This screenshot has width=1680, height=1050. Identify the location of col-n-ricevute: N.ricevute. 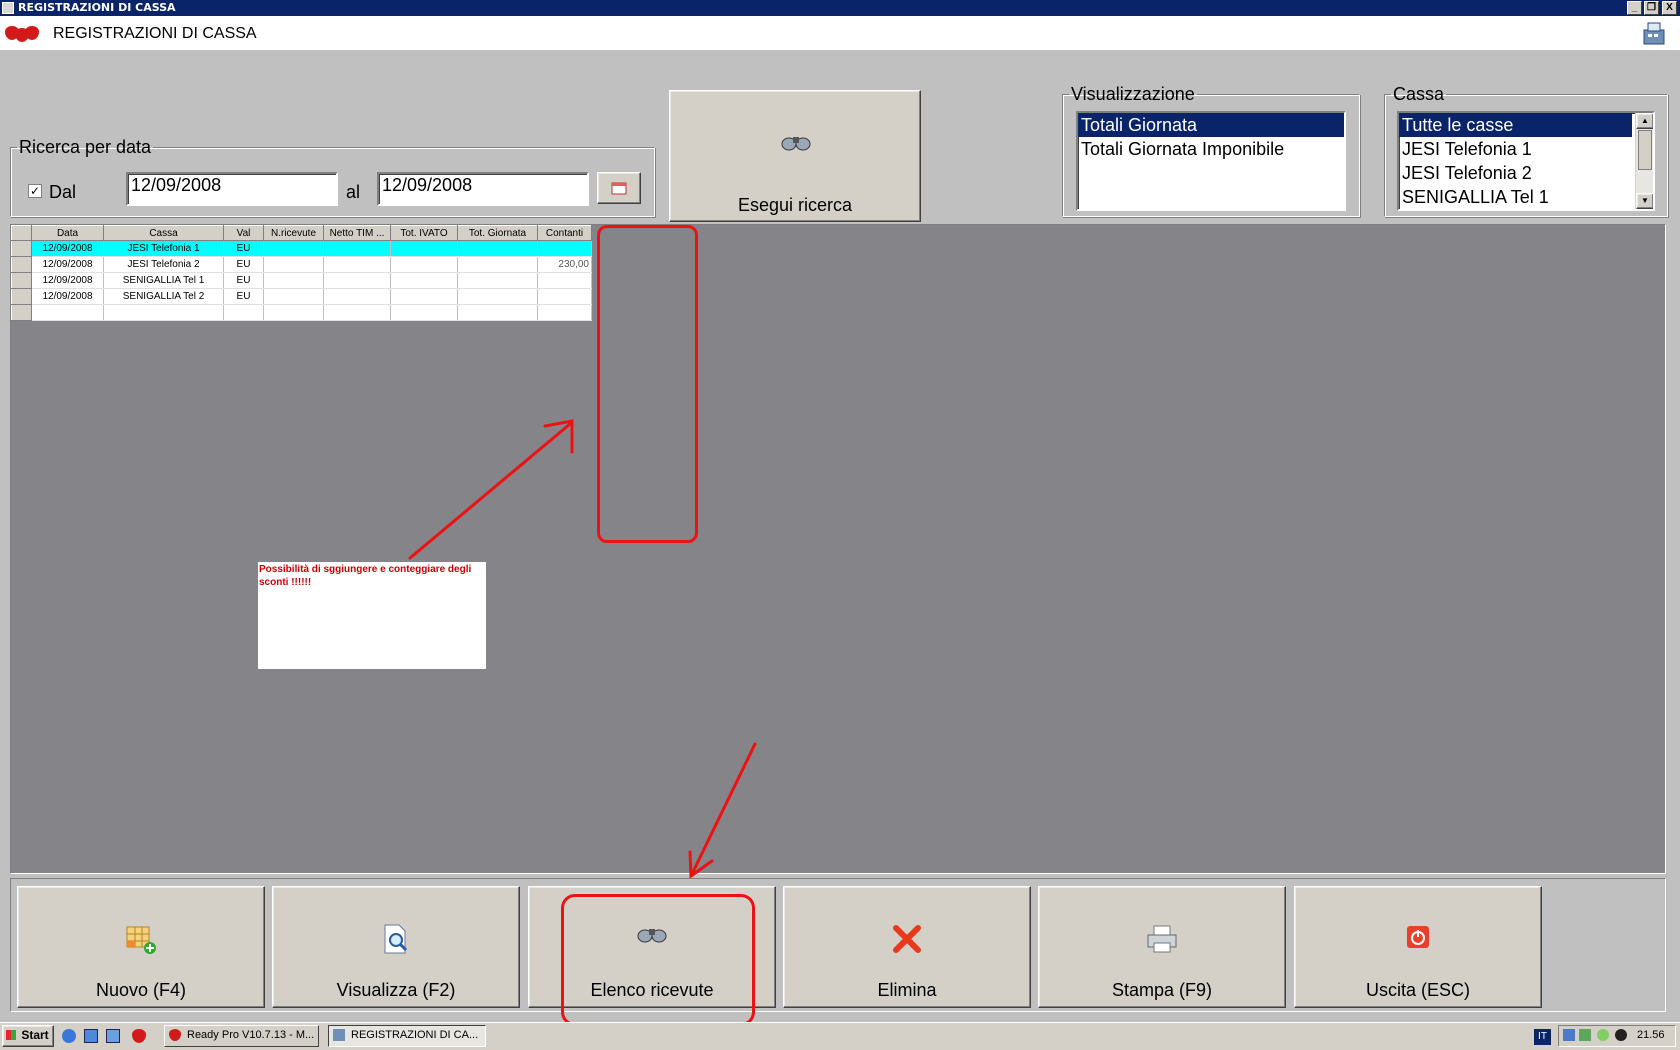
(293, 233).